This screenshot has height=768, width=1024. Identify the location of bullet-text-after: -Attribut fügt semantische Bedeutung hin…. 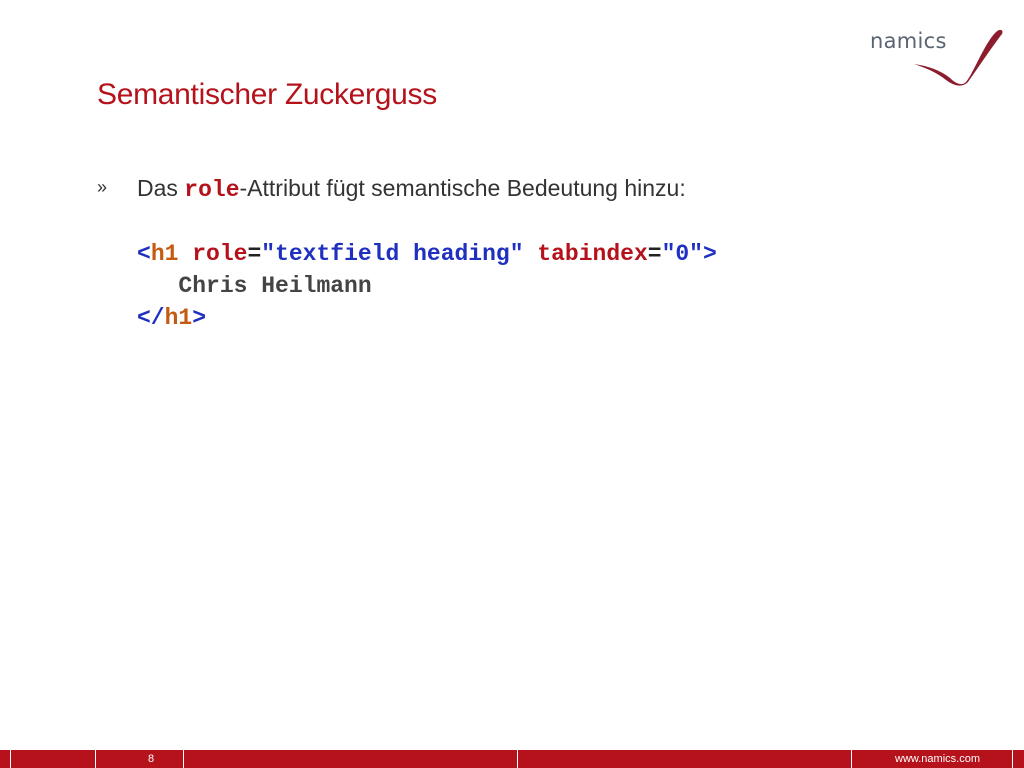
(462, 188).